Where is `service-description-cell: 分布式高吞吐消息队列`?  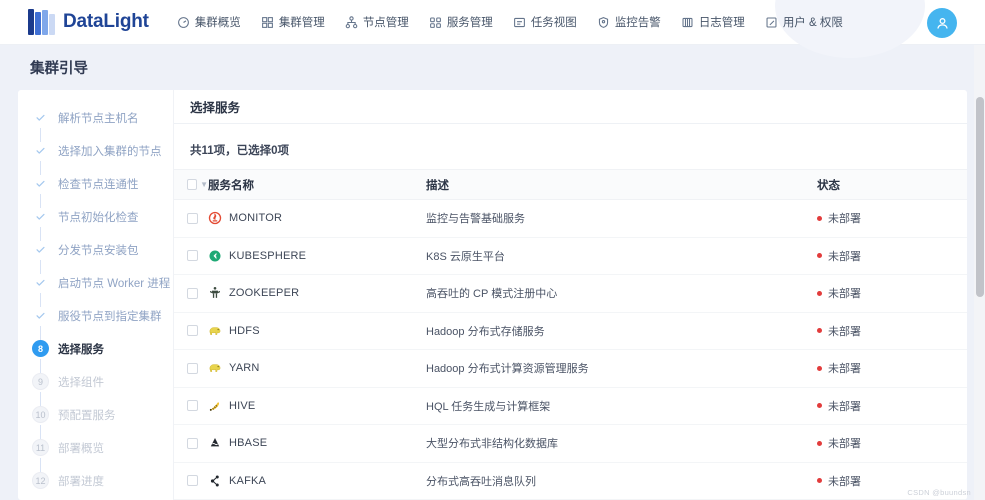 service-description-cell: 分布式高吞吐消息队列 is located at coordinates (621, 481).